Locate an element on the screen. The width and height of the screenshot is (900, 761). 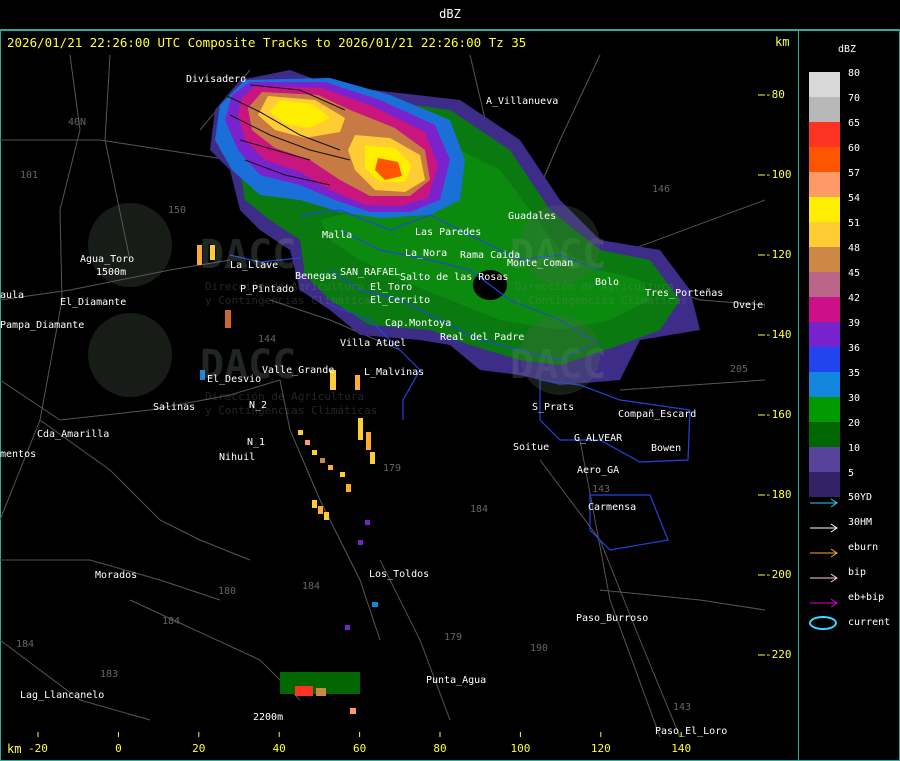
place-label: Real del Padre is located at coordinates (482, 337).